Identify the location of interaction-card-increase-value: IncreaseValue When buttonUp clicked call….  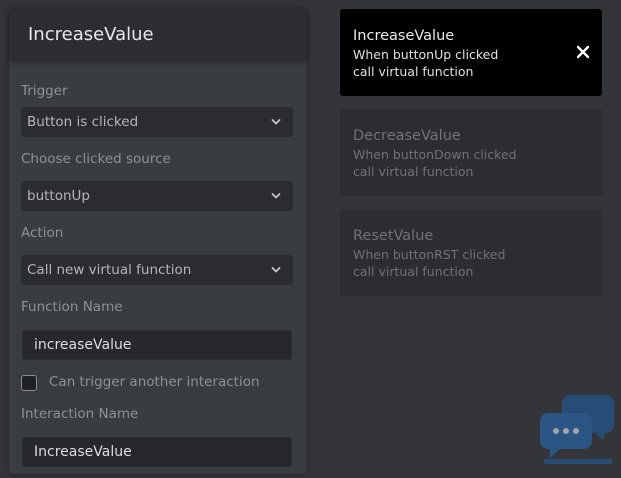
(471, 52).